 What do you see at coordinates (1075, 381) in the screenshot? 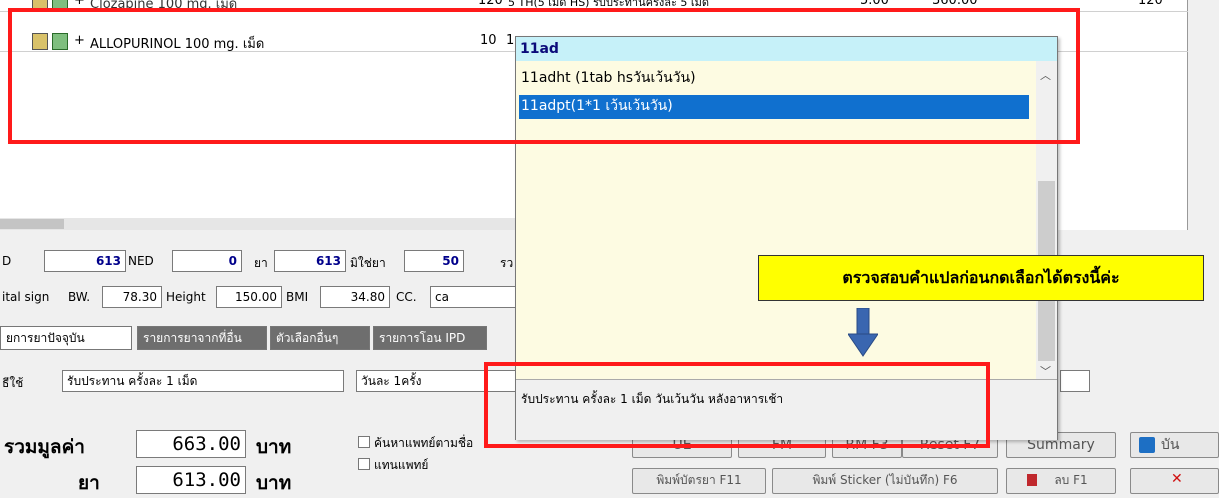
I see `extra-field` at bounding box center [1075, 381].